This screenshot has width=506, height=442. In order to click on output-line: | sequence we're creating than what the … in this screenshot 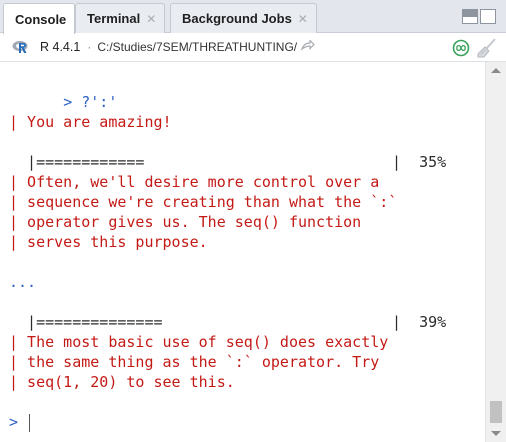, I will do `click(203, 202)`.